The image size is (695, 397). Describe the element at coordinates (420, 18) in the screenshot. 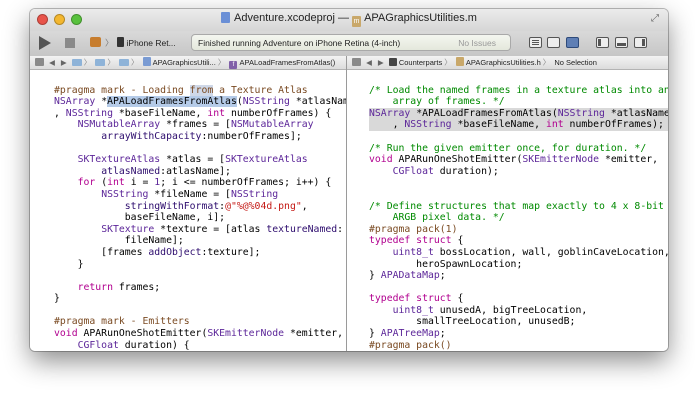

I see `title-file: APAGraphicsUtilities.m` at that location.